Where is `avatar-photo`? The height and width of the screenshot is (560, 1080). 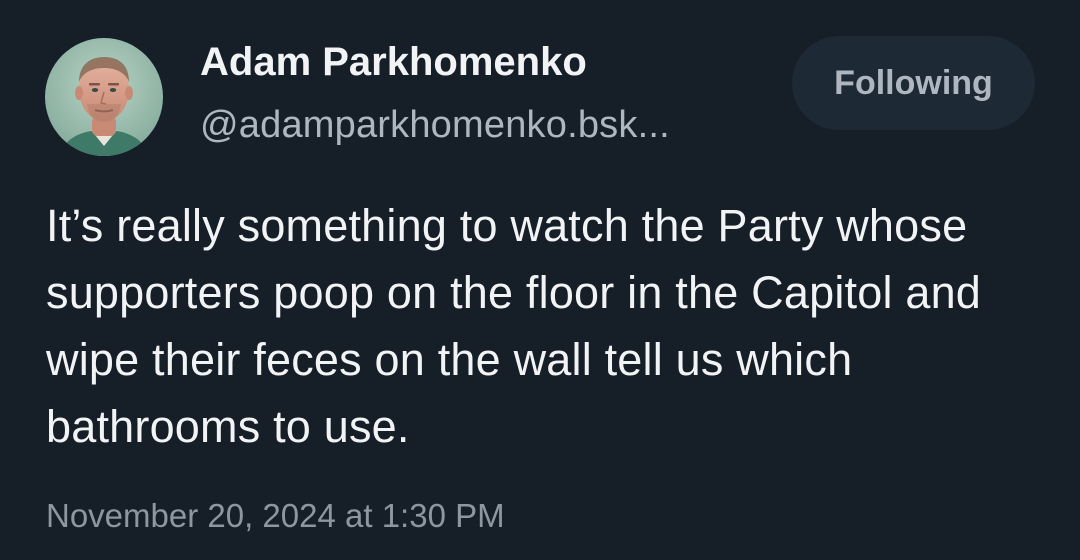 avatar-photo is located at coordinates (104, 97).